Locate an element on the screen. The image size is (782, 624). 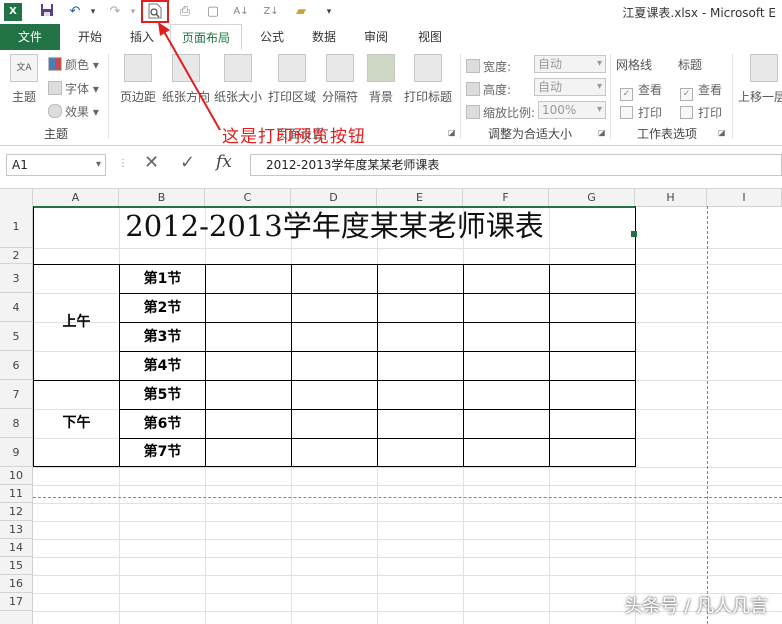
row-header-8: 8 is located at coordinates (16, 423).